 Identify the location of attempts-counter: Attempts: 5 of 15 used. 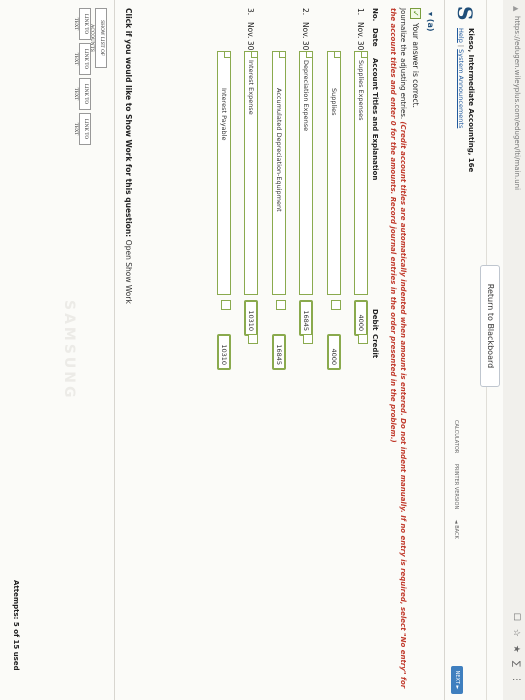
(16, 625).